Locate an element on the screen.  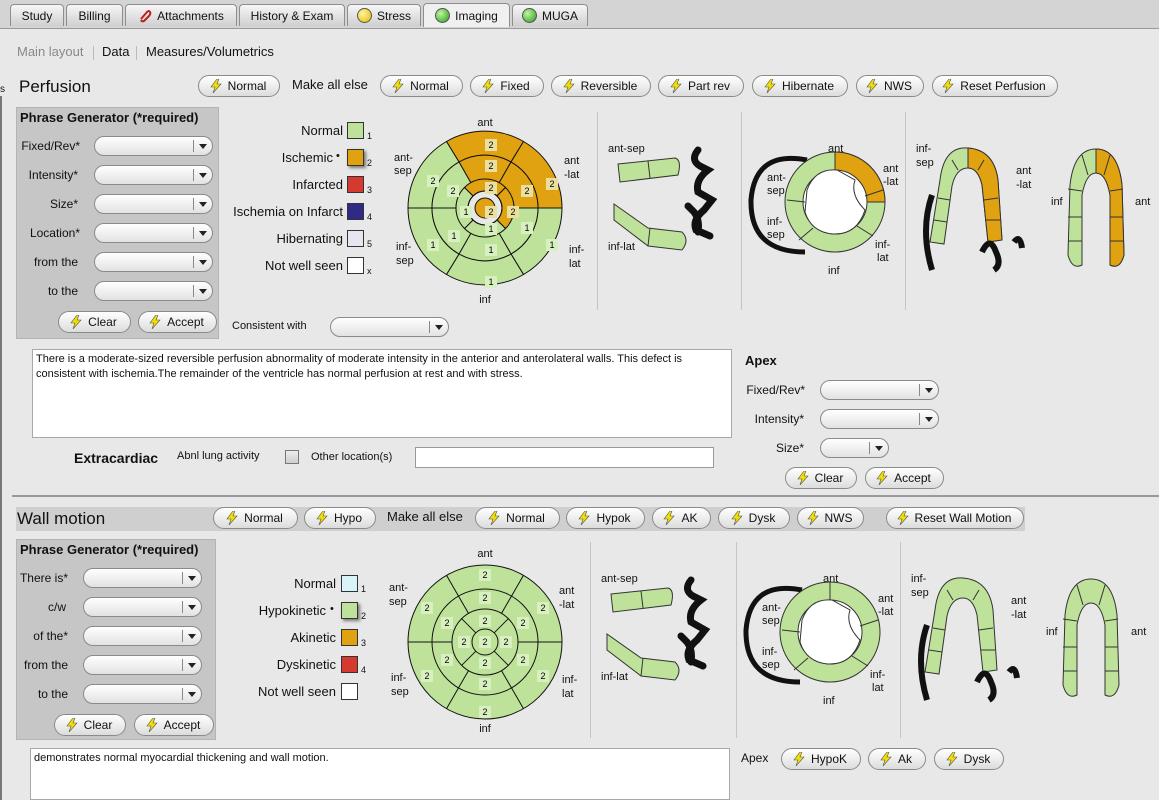
tab-billing: Billing is located at coordinates (94, 15).